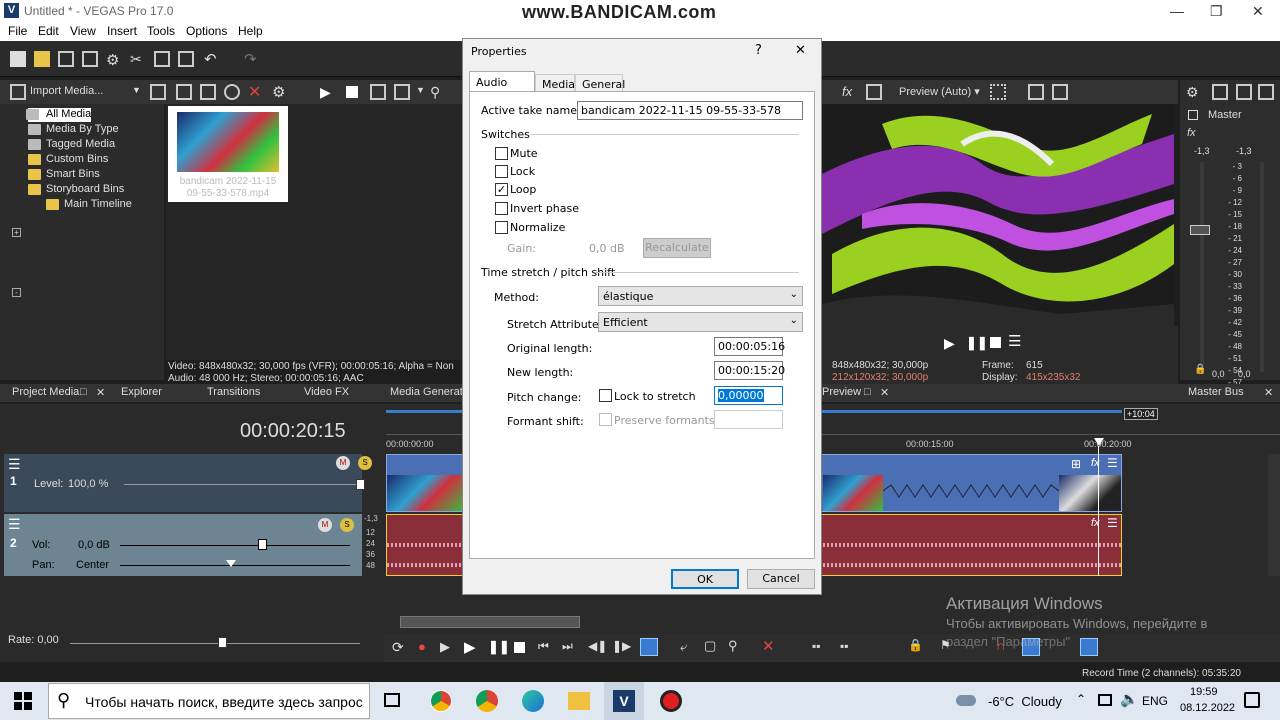  Describe the element at coordinates (100, 392) in the screenshot. I see `tab-project-media-close-icon: ✕` at that location.